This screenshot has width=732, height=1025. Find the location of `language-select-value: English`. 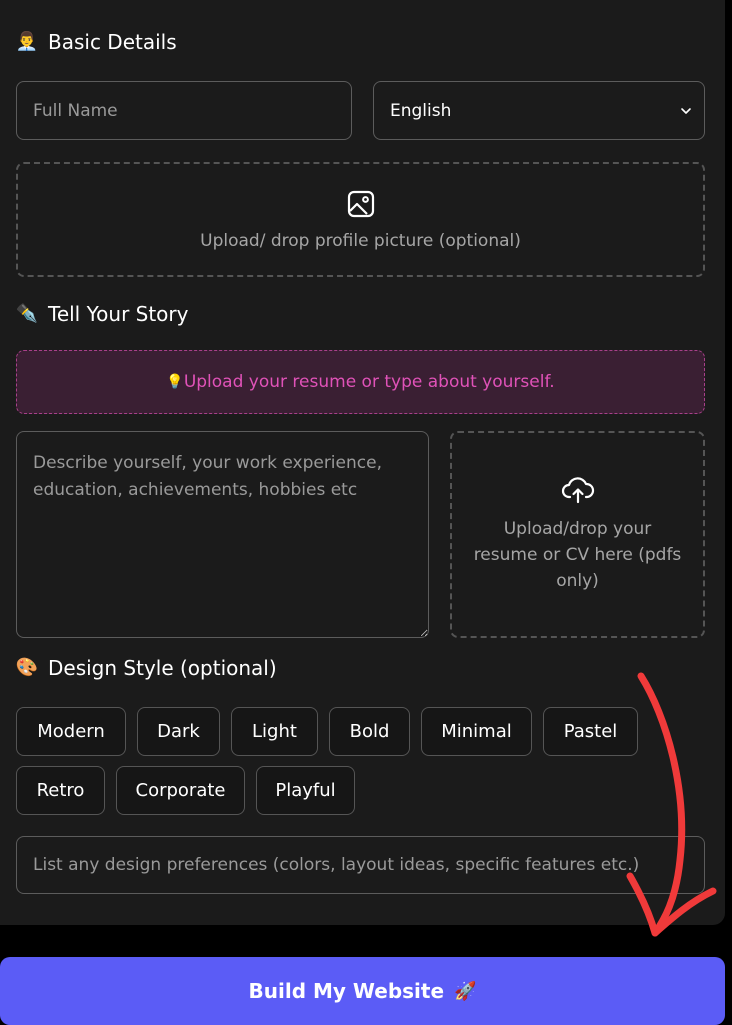

language-select-value: English is located at coordinates (421, 110).